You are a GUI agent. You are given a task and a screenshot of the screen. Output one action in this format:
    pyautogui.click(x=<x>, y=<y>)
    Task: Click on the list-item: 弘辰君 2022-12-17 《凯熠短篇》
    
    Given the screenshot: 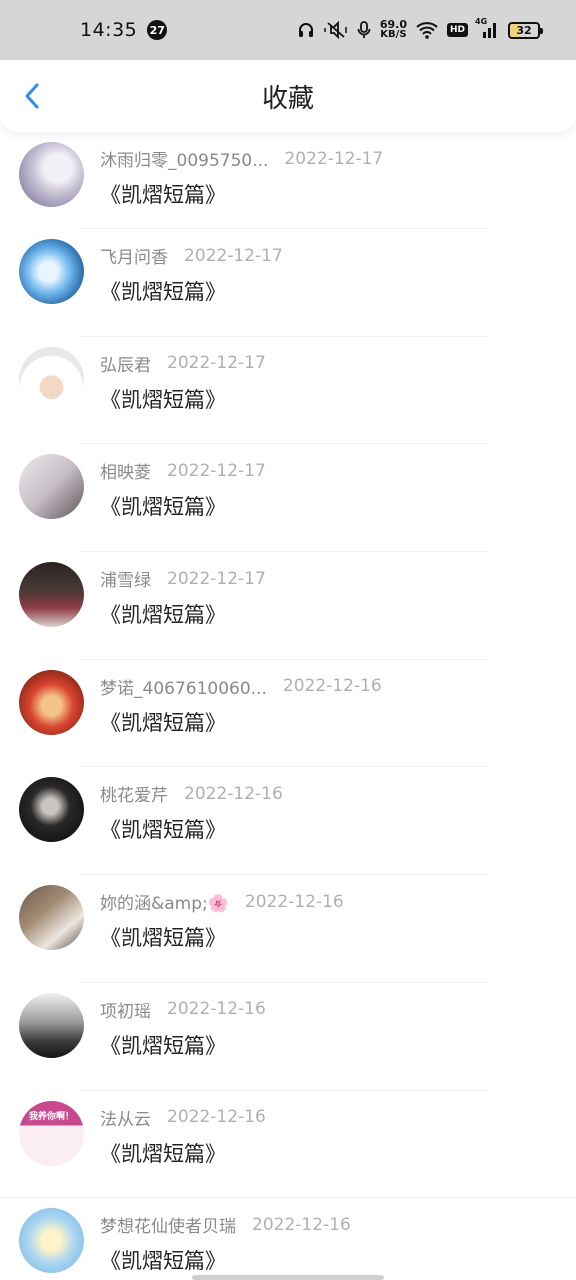 What is the action you would take?
    pyautogui.click(x=288, y=391)
    